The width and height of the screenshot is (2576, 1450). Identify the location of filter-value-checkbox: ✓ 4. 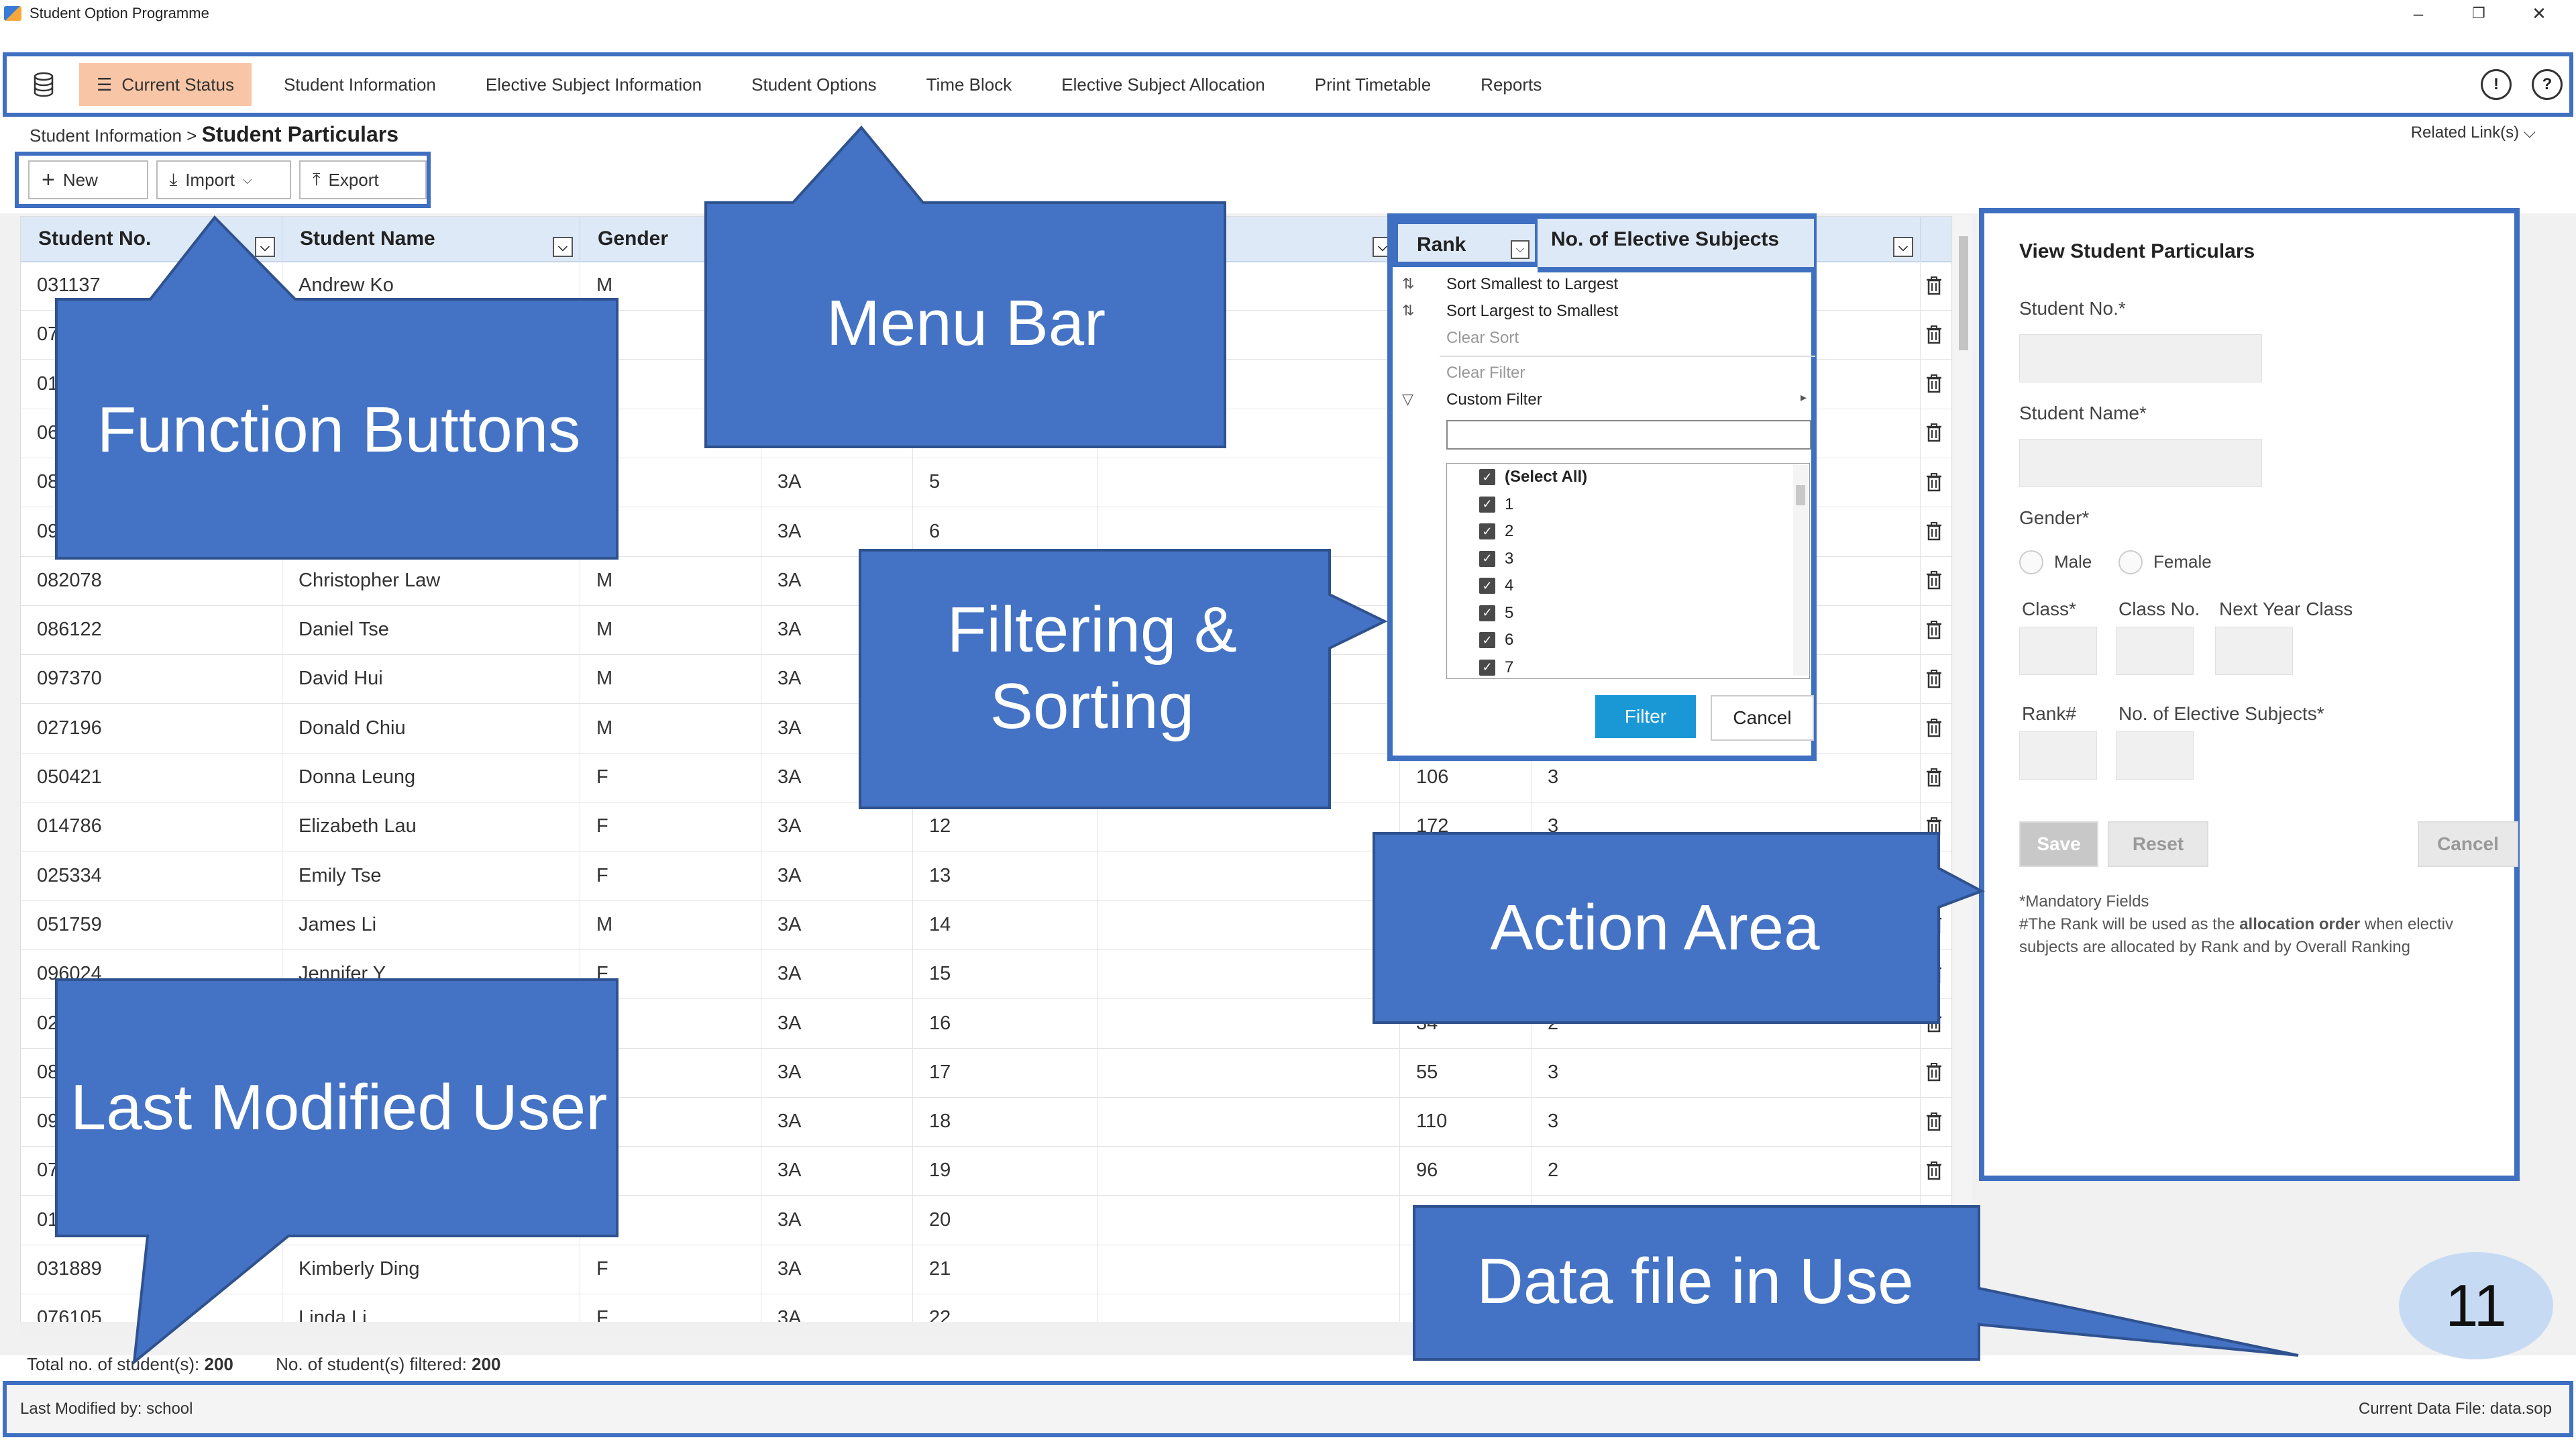
(1496, 585).